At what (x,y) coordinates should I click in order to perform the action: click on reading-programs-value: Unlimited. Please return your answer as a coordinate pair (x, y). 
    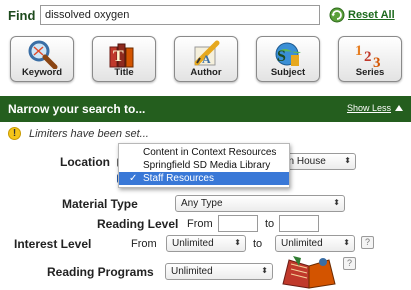
    Looking at the image, I should click on (192, 271).